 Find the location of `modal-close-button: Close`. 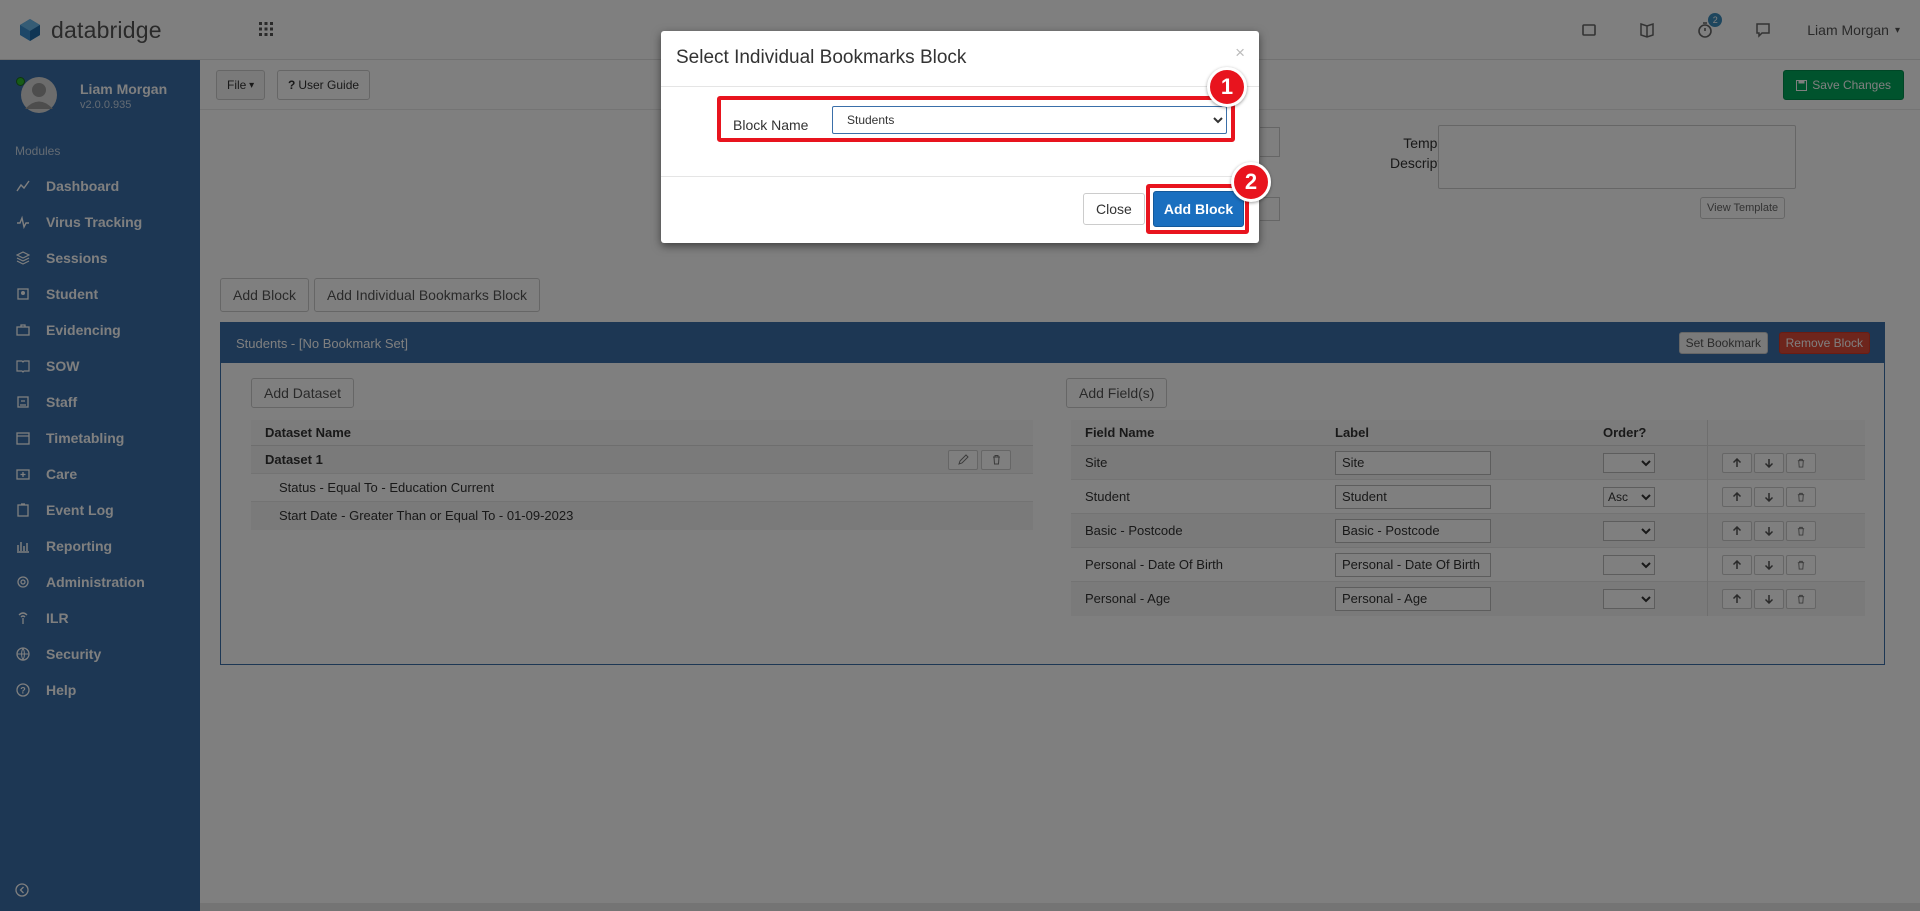

modal-close-button: Close is located at coordinates (1114, 209).